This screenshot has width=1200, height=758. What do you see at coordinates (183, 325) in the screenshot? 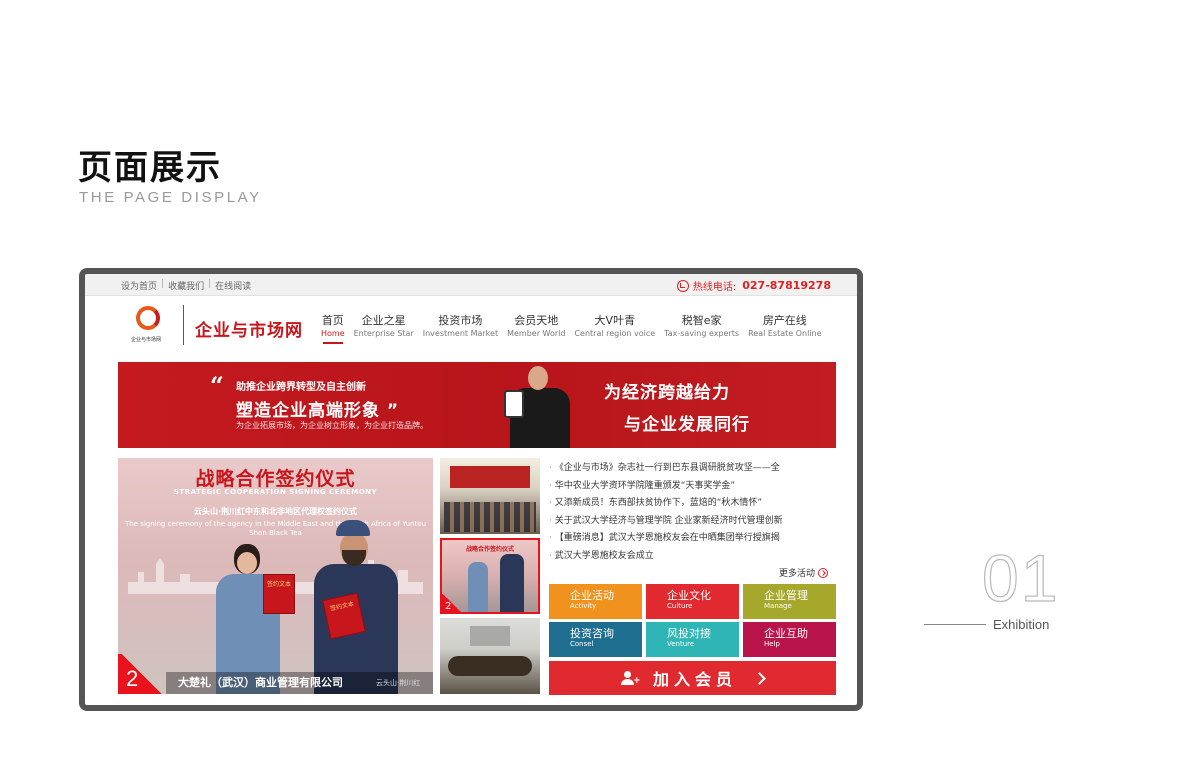
I see `logo-divider` at bounding box center [183, 325].